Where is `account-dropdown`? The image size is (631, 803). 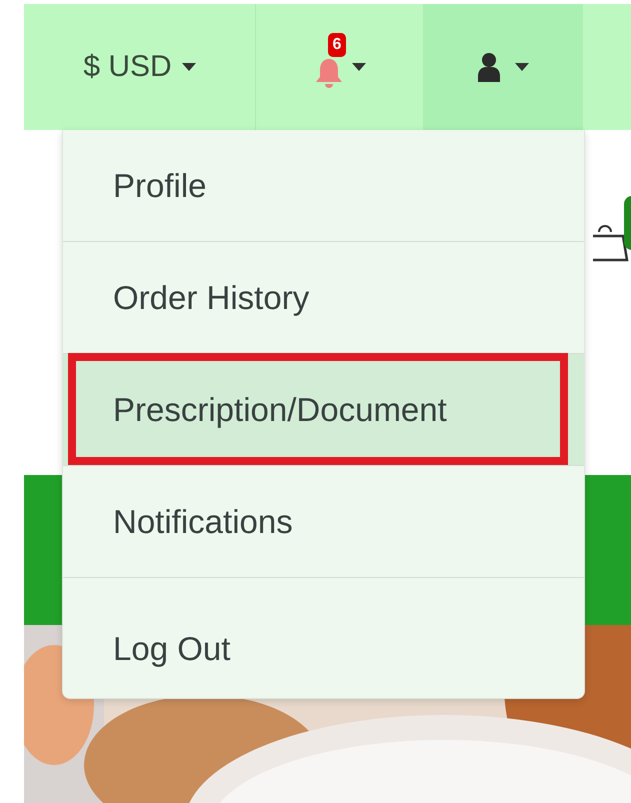 account-dropdown is located at coordinates (503, 67).